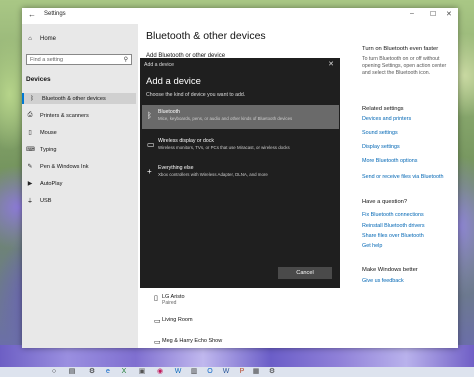  I want to click on related-settings-heading: Related settings, so click(383, 109).